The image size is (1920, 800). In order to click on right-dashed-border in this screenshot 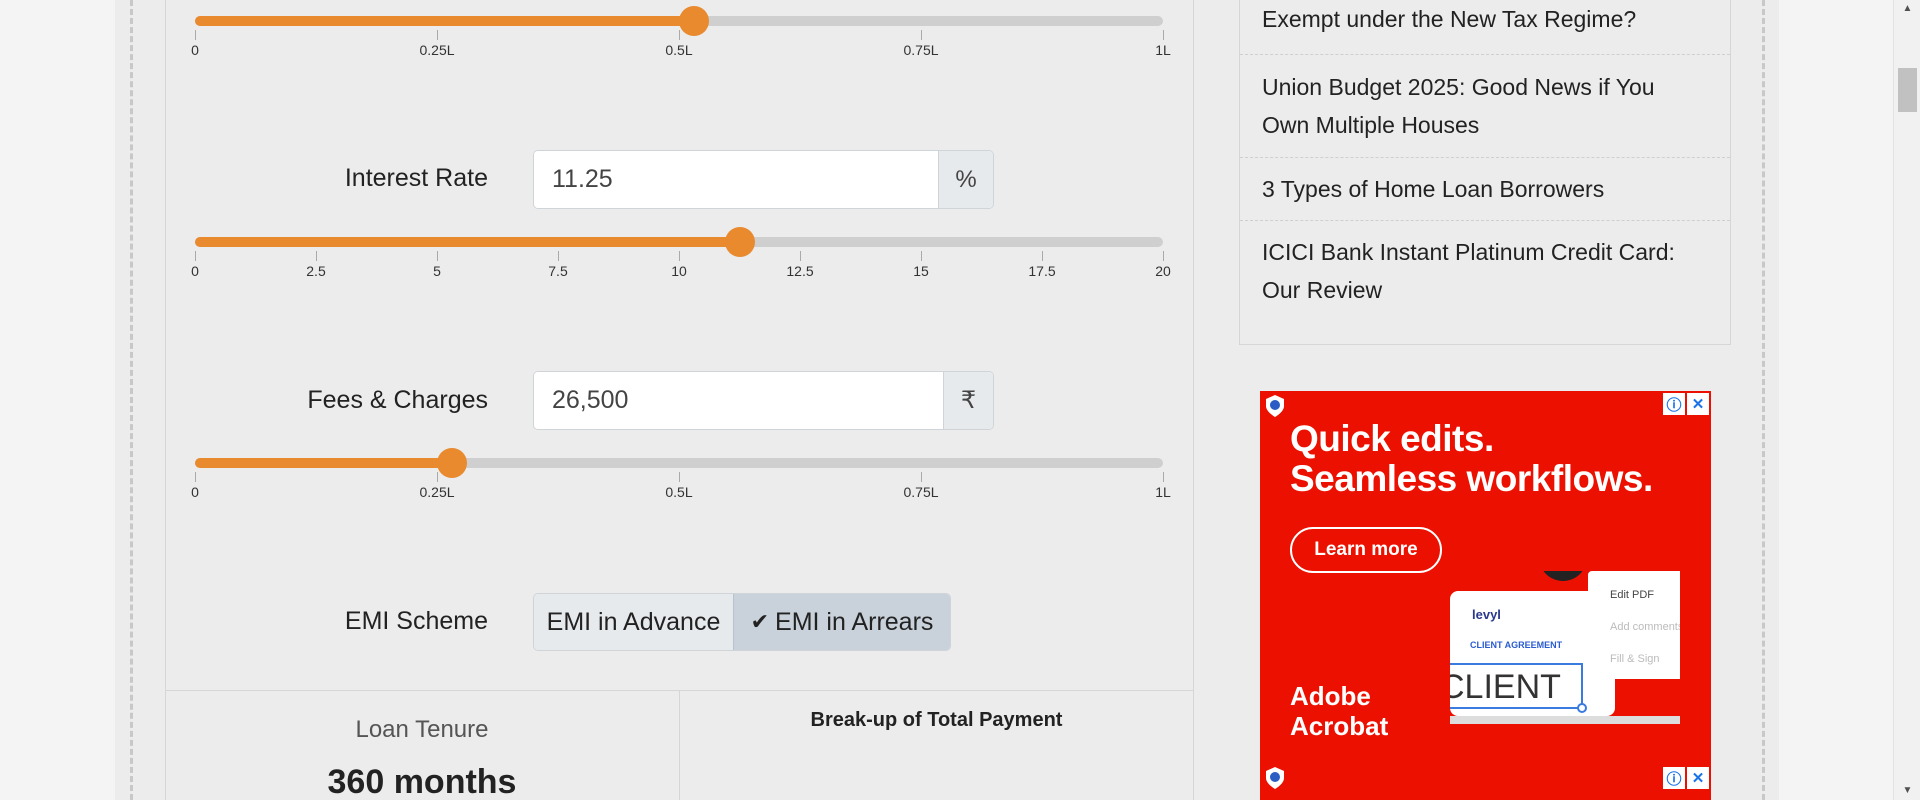, I will do `click(1763, 400)`.